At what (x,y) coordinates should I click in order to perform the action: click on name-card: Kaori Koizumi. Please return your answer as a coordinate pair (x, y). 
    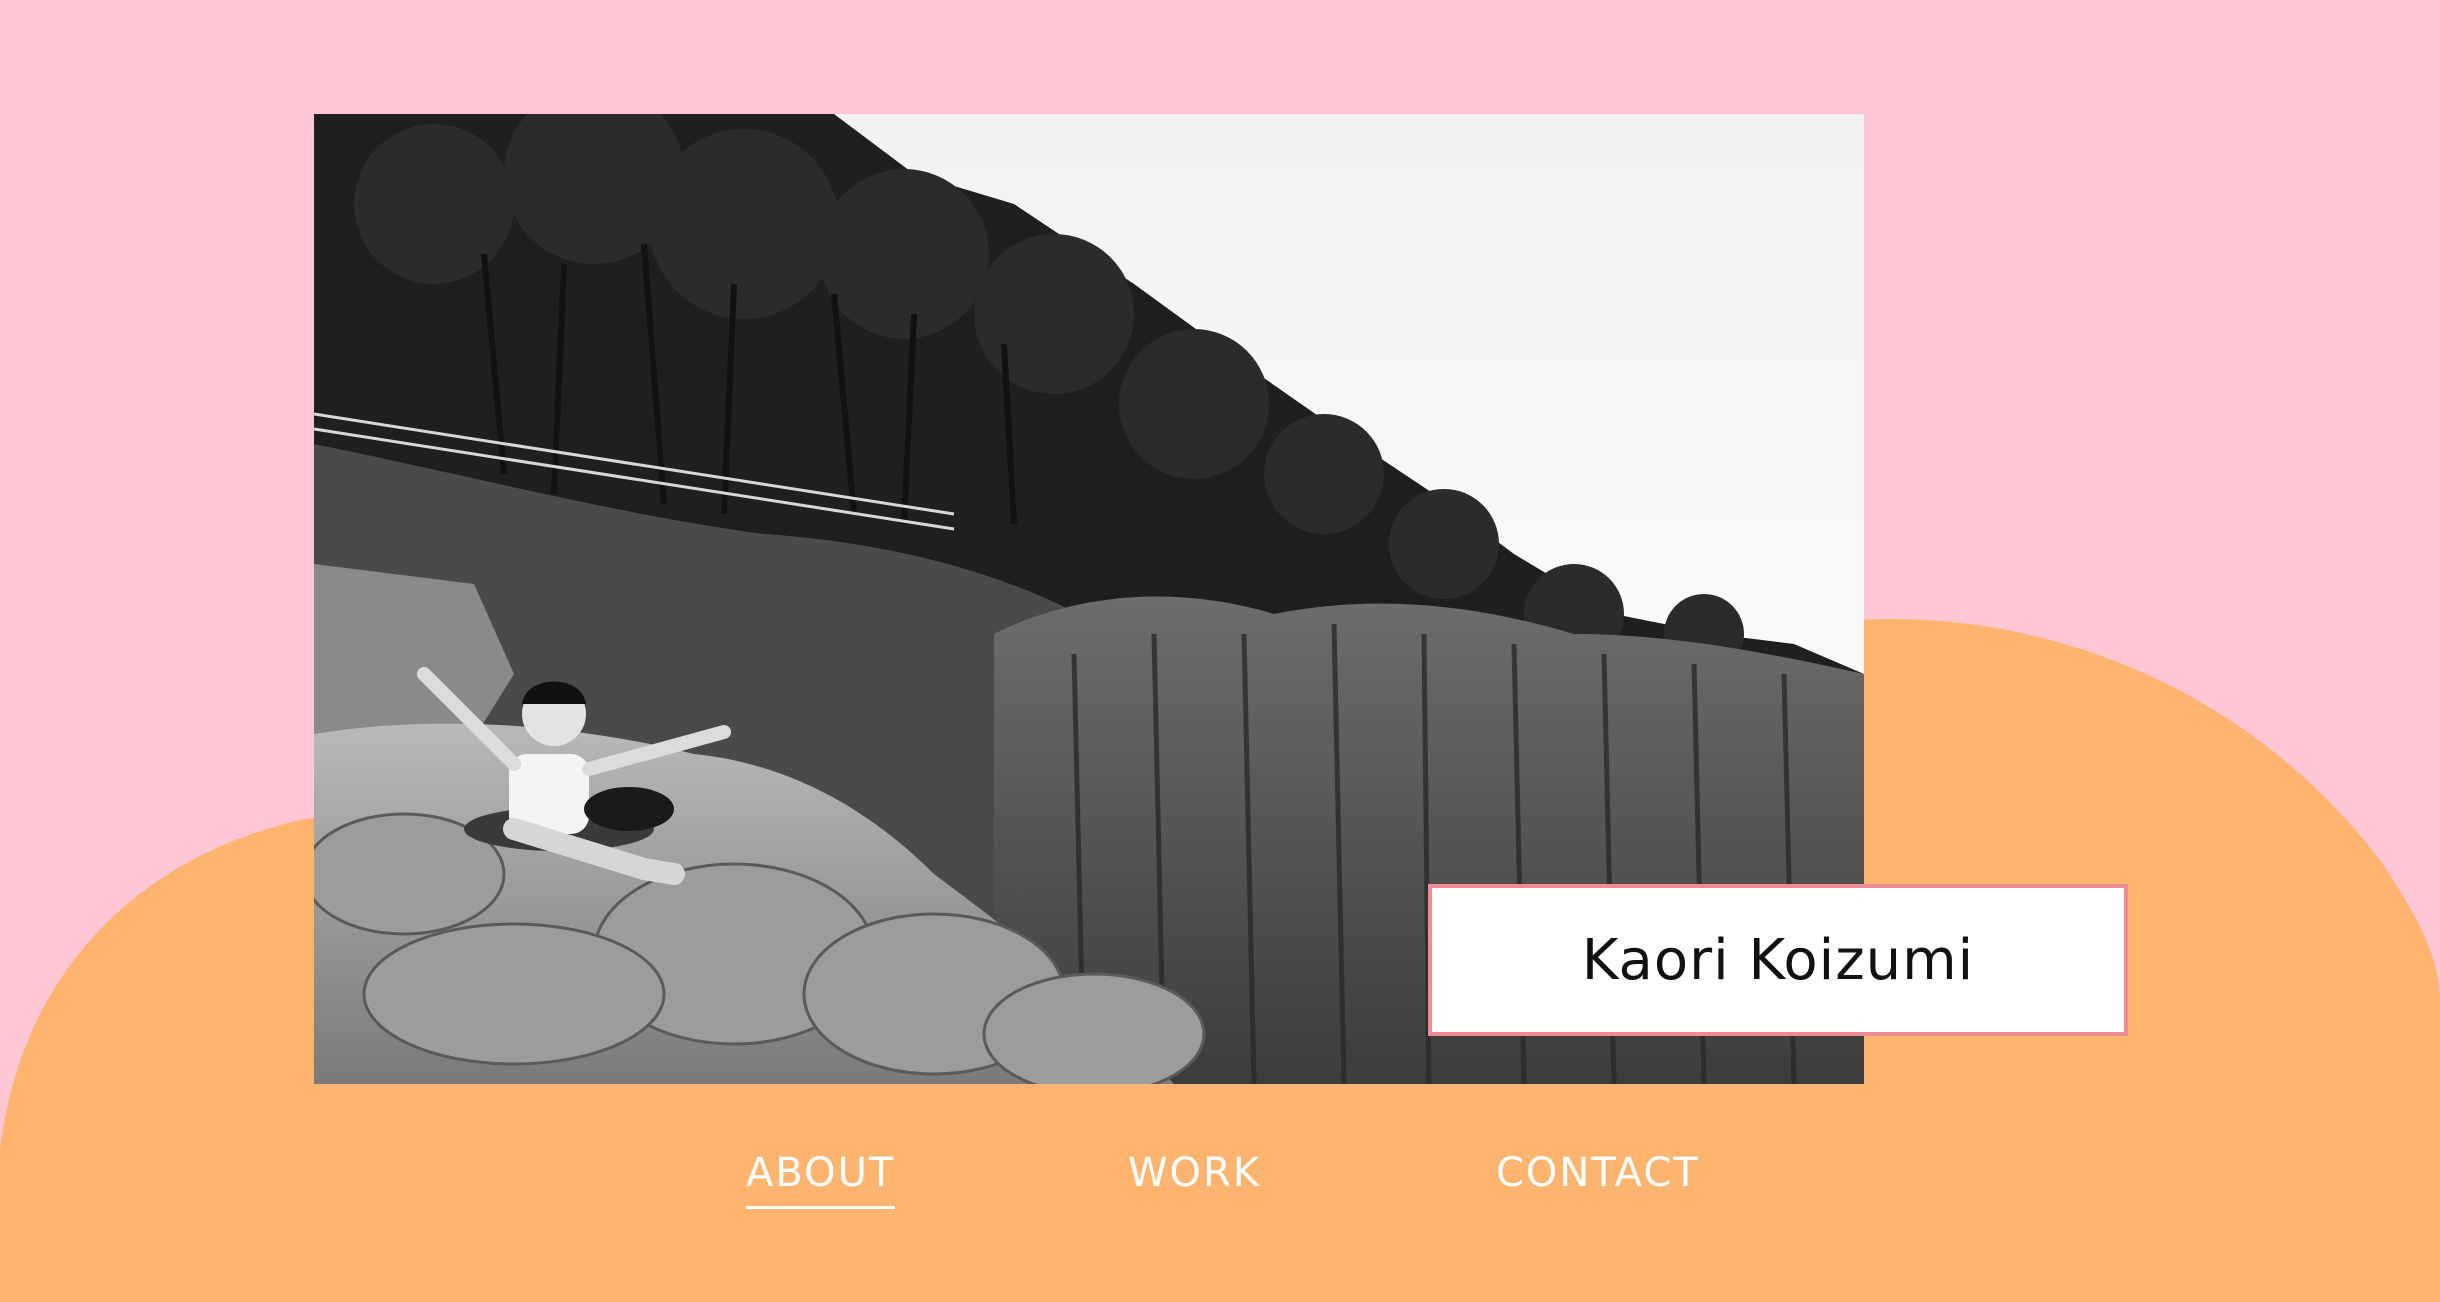
    Looking at the image, I should click on (1778, 960).